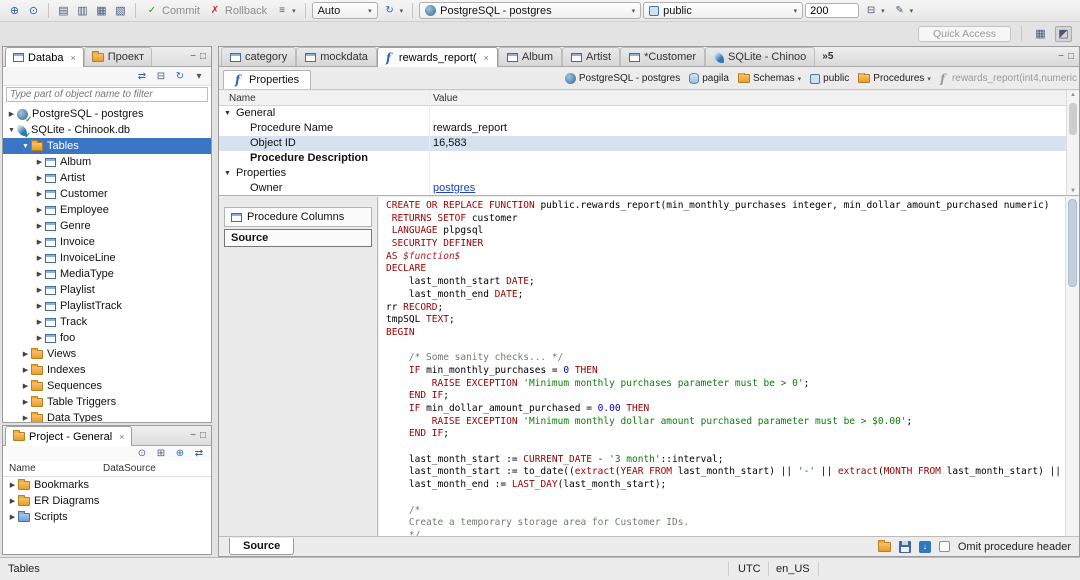 This screenshot has width=1080, height=580. What do you see at coordinates (649, 173) in the screenshot?
I see `property-row-properties: ▼ Properties` at bounding box center [649, 173].